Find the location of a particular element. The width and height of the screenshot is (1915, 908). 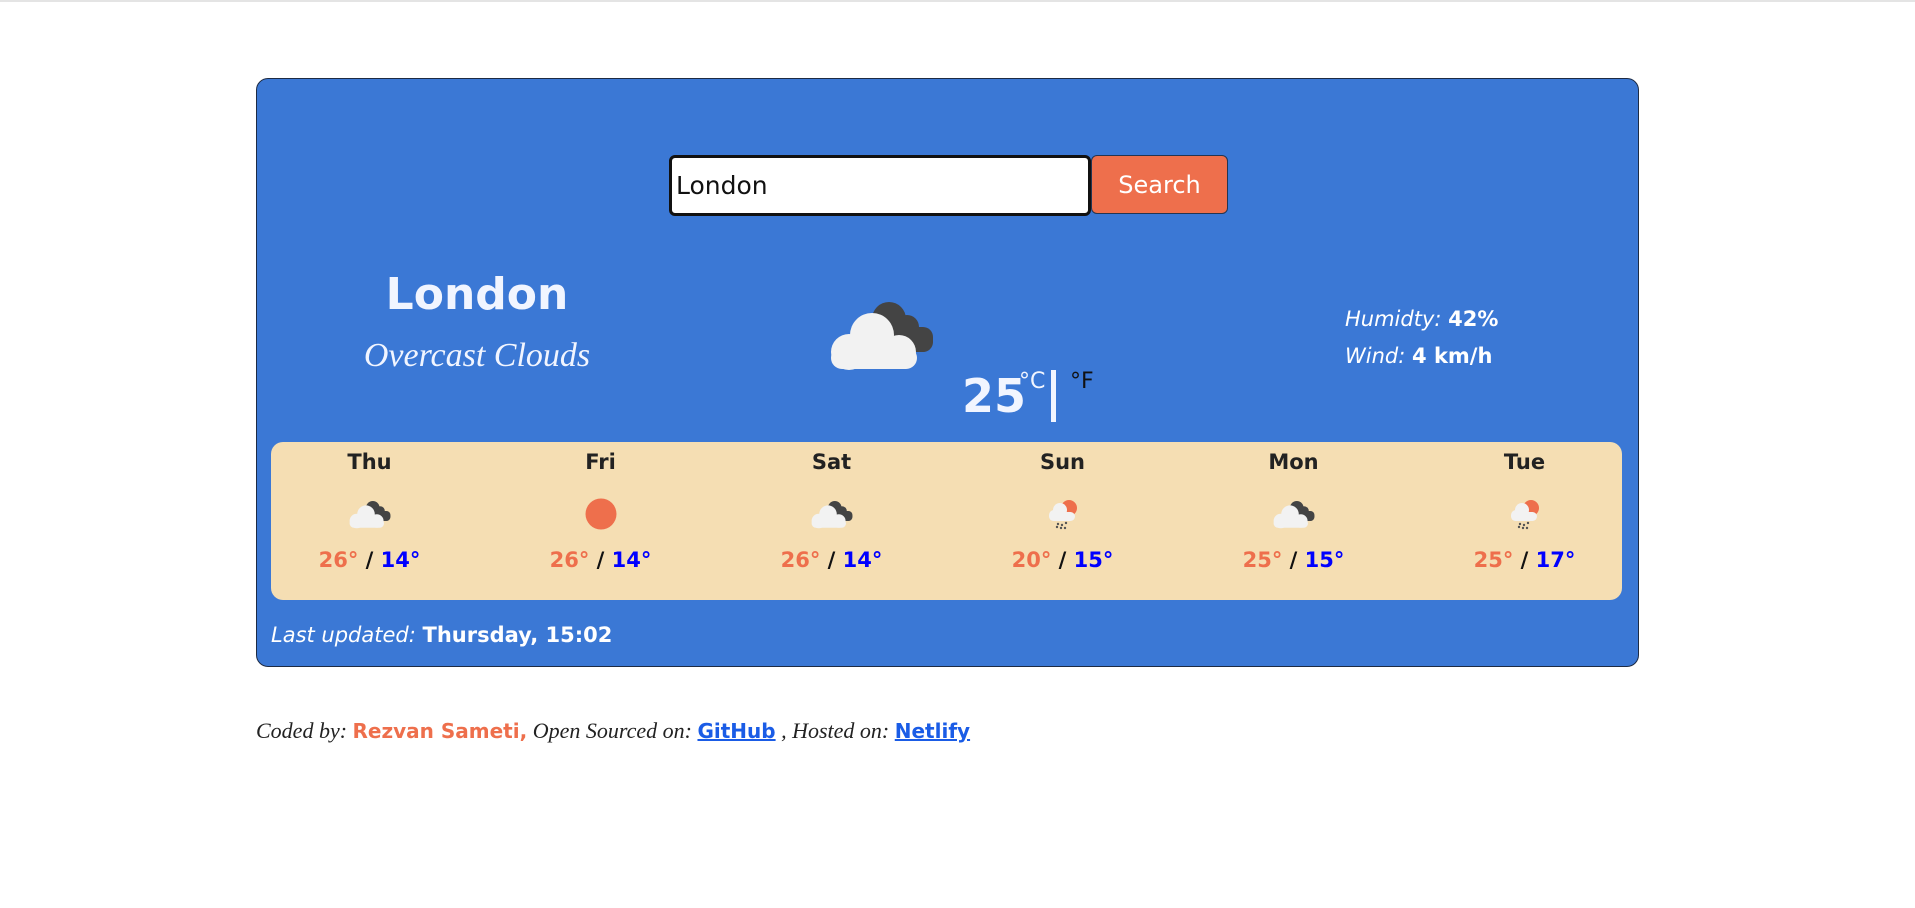

open-sourced-label: Open Sourced on: is located at coordinates (612, 730).